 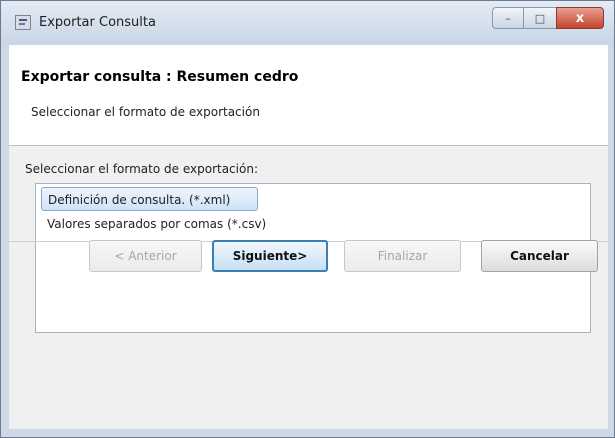 What do you see at coordinates (156, 224) in the screenshot?
I see `format-option-csv: Valores separados por comas (*.csv)` at bounding box center [156, 224].